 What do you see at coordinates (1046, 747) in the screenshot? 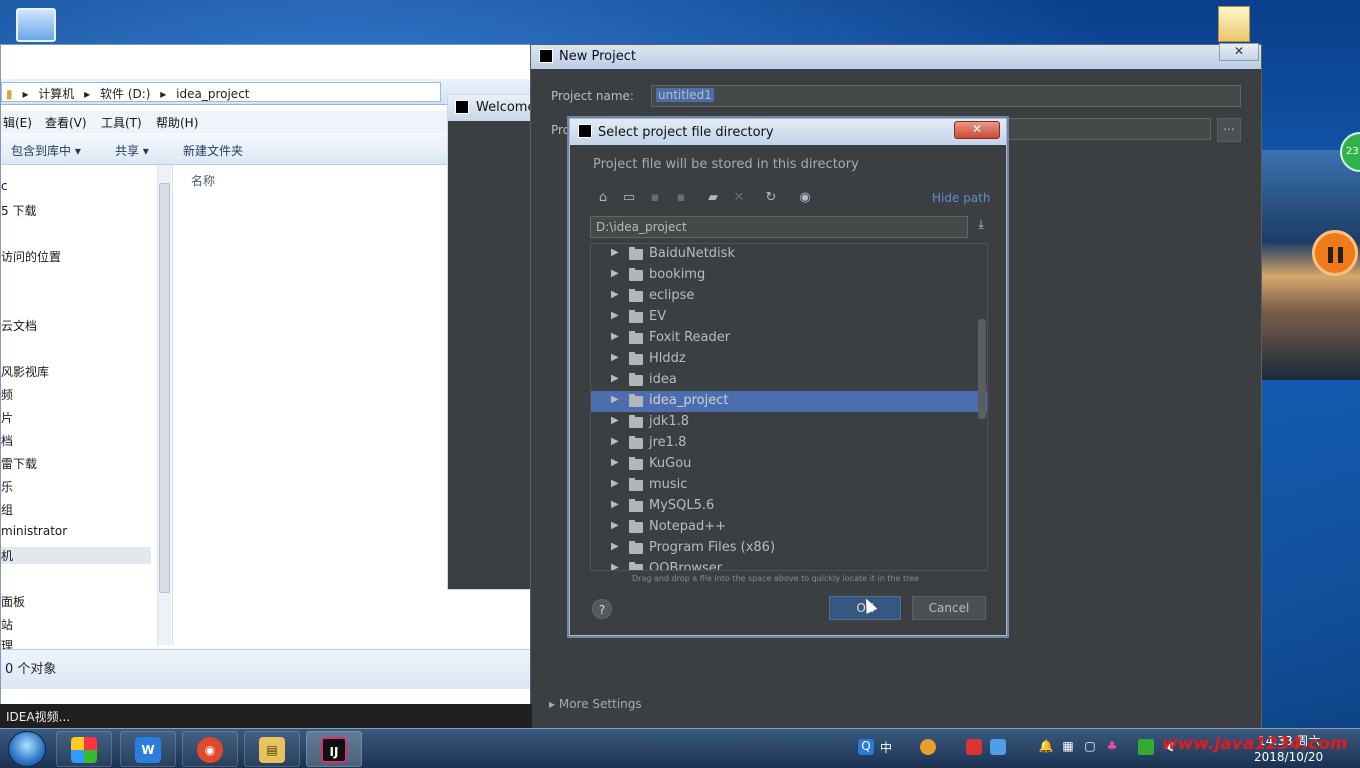
I see `notification-icon: 🔔` at bounding box center [1046, 747].